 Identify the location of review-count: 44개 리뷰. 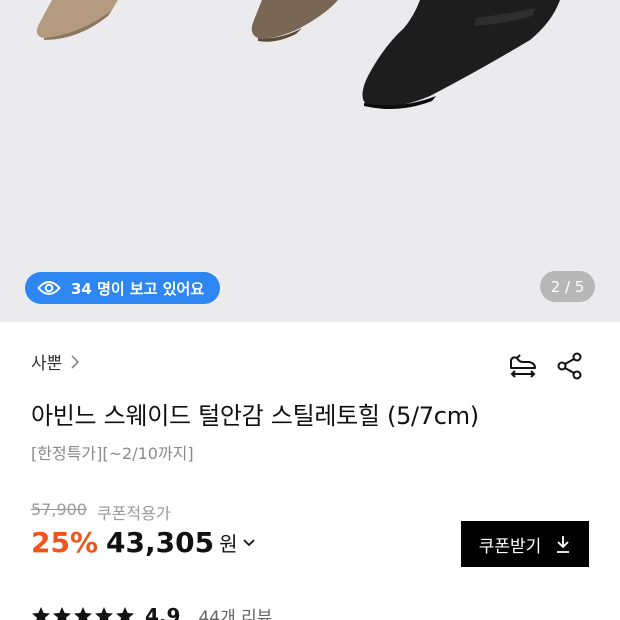
(235, 611).